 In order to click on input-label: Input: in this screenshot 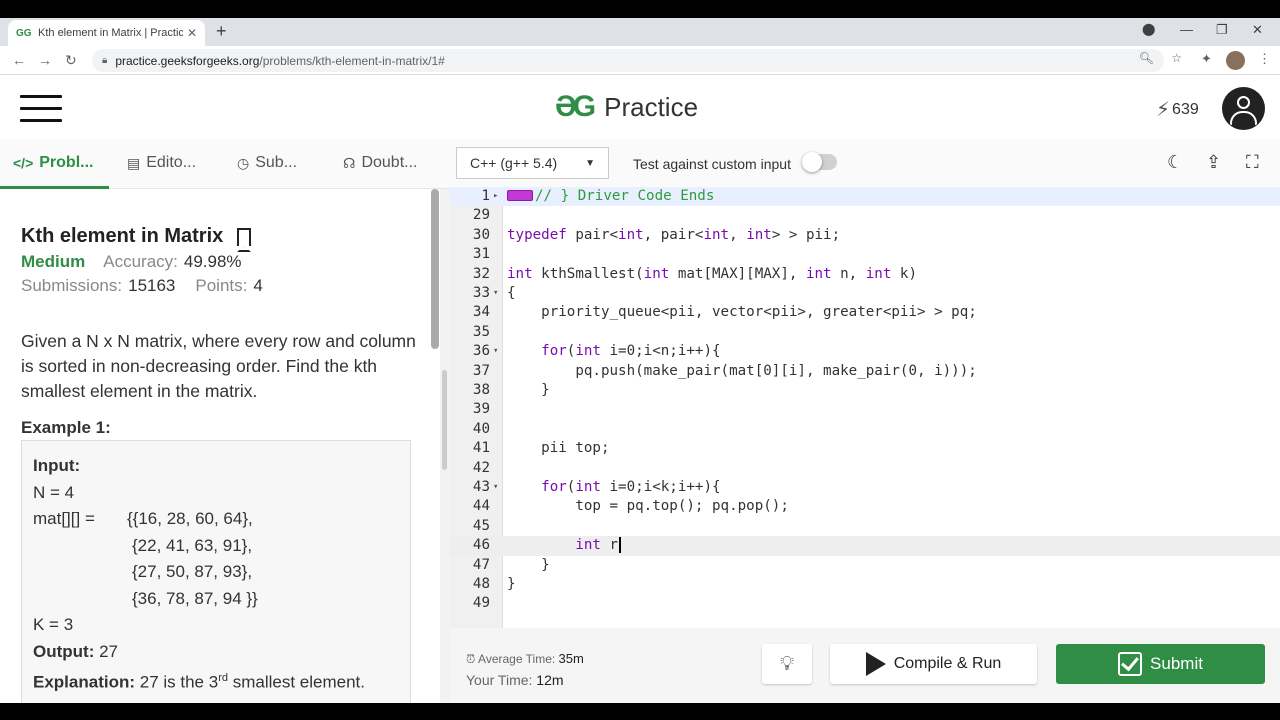, I will do `click(57, 465)`.